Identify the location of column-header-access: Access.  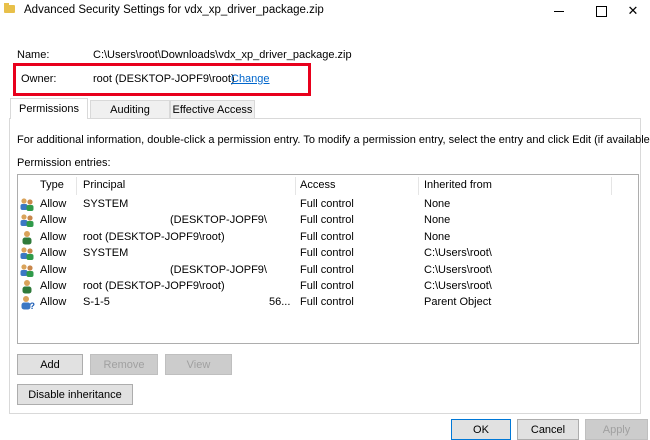
(317, 185).